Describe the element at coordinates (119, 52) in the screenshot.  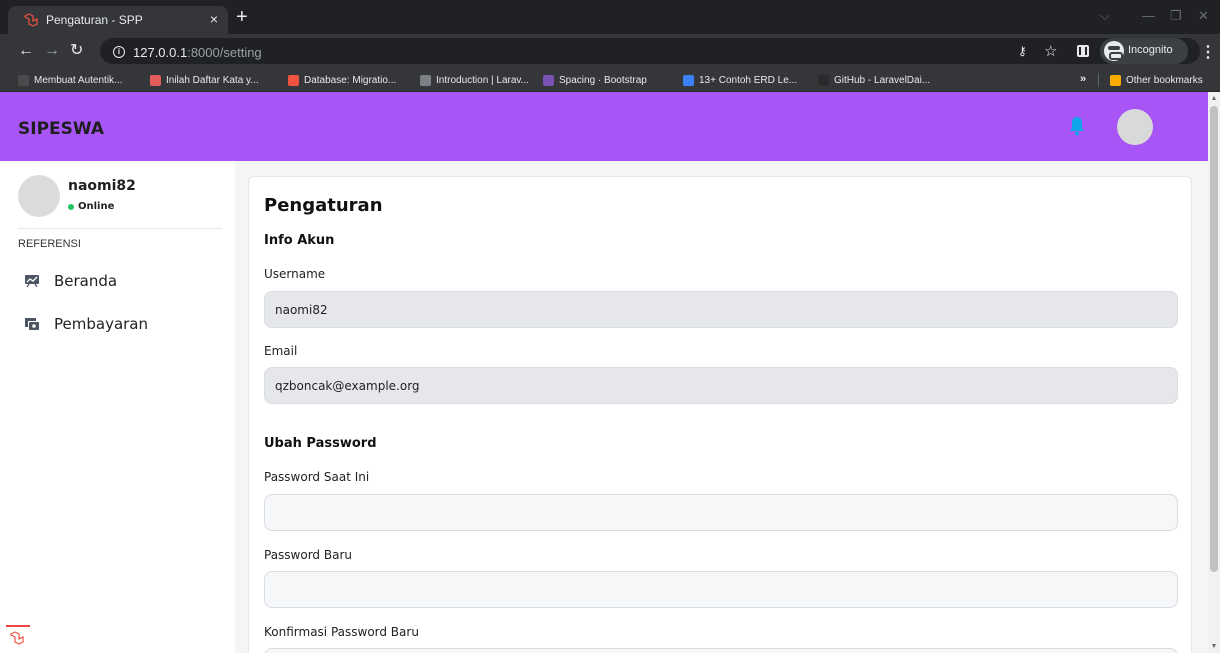
I see `site-info-icon: i` at that location.